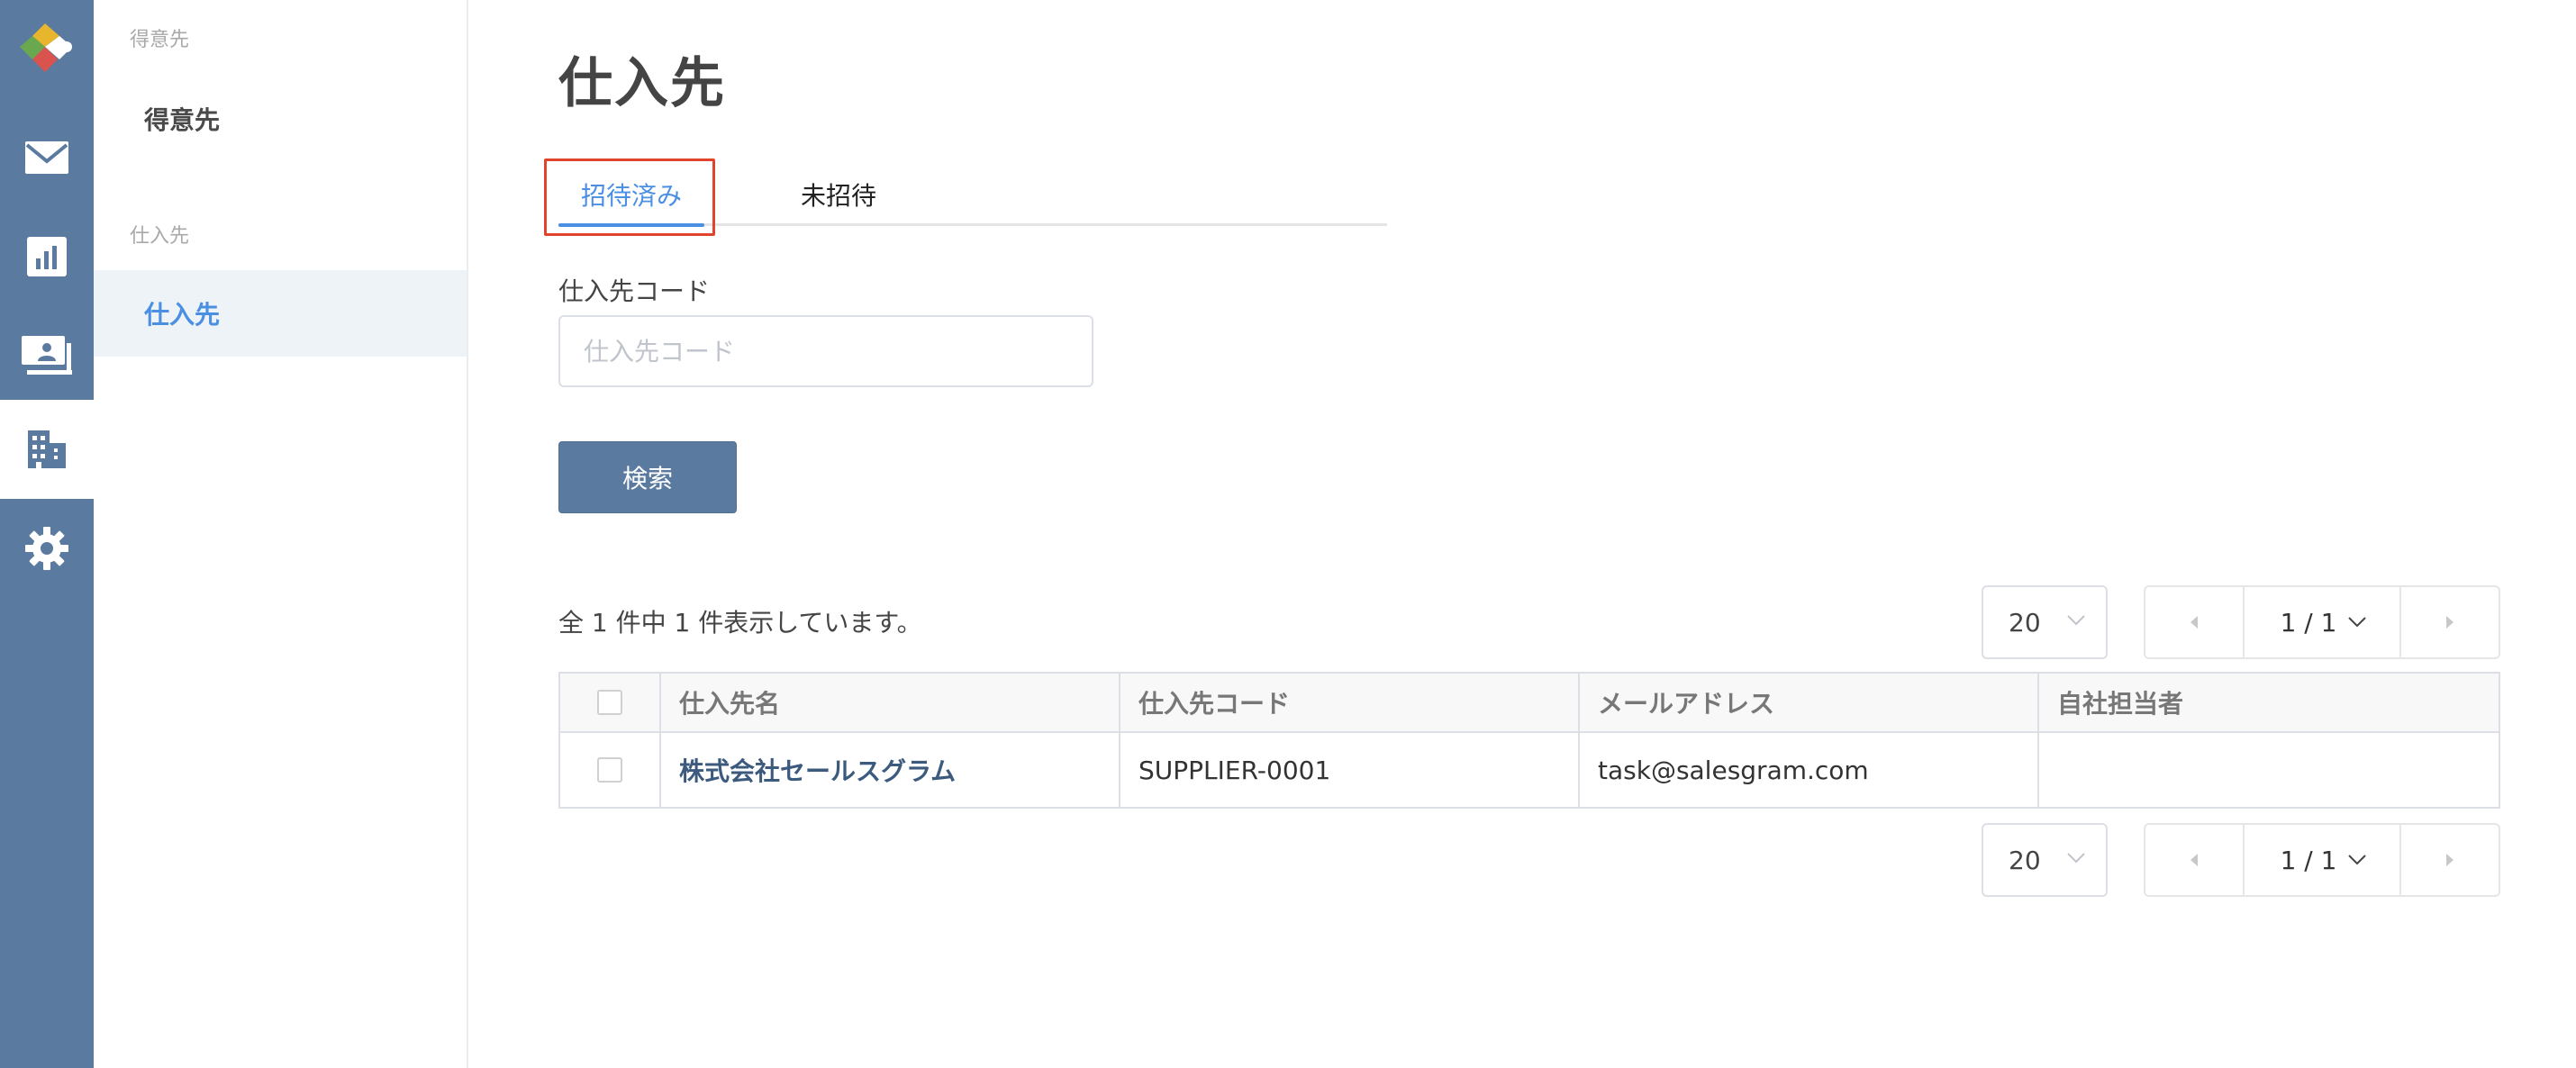 The image size is (2576, 1068). What do you see at coordinates (280, 313) in the screenshot?
I see `sidebar-item-suppliers: 仕入先` at bounding box center [280, 313].